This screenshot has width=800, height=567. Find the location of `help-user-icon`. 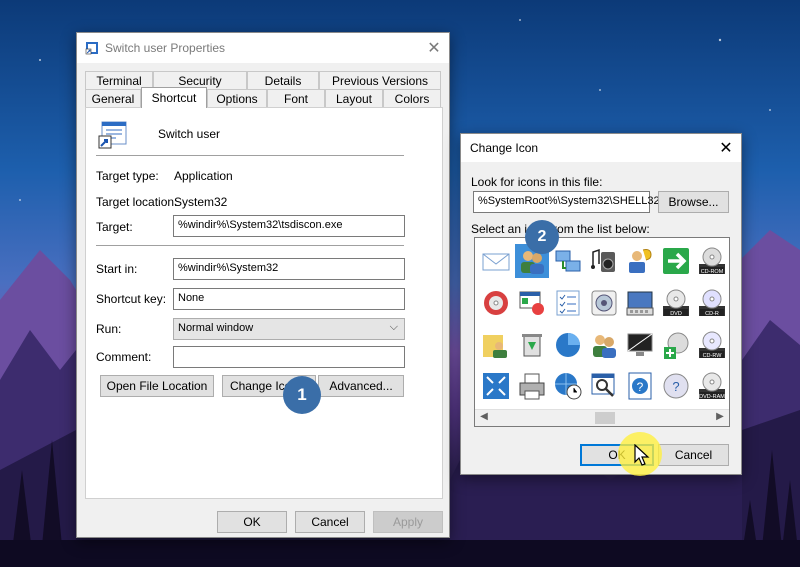

help-user-icon is located at coordinates (640, 261).